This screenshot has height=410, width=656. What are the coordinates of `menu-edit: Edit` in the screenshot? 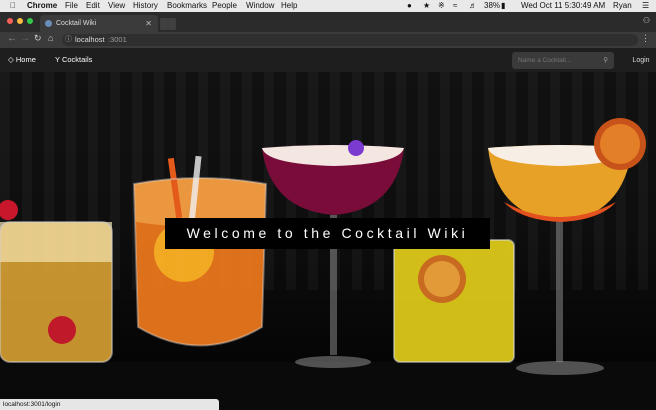 It's located at (93, 6).